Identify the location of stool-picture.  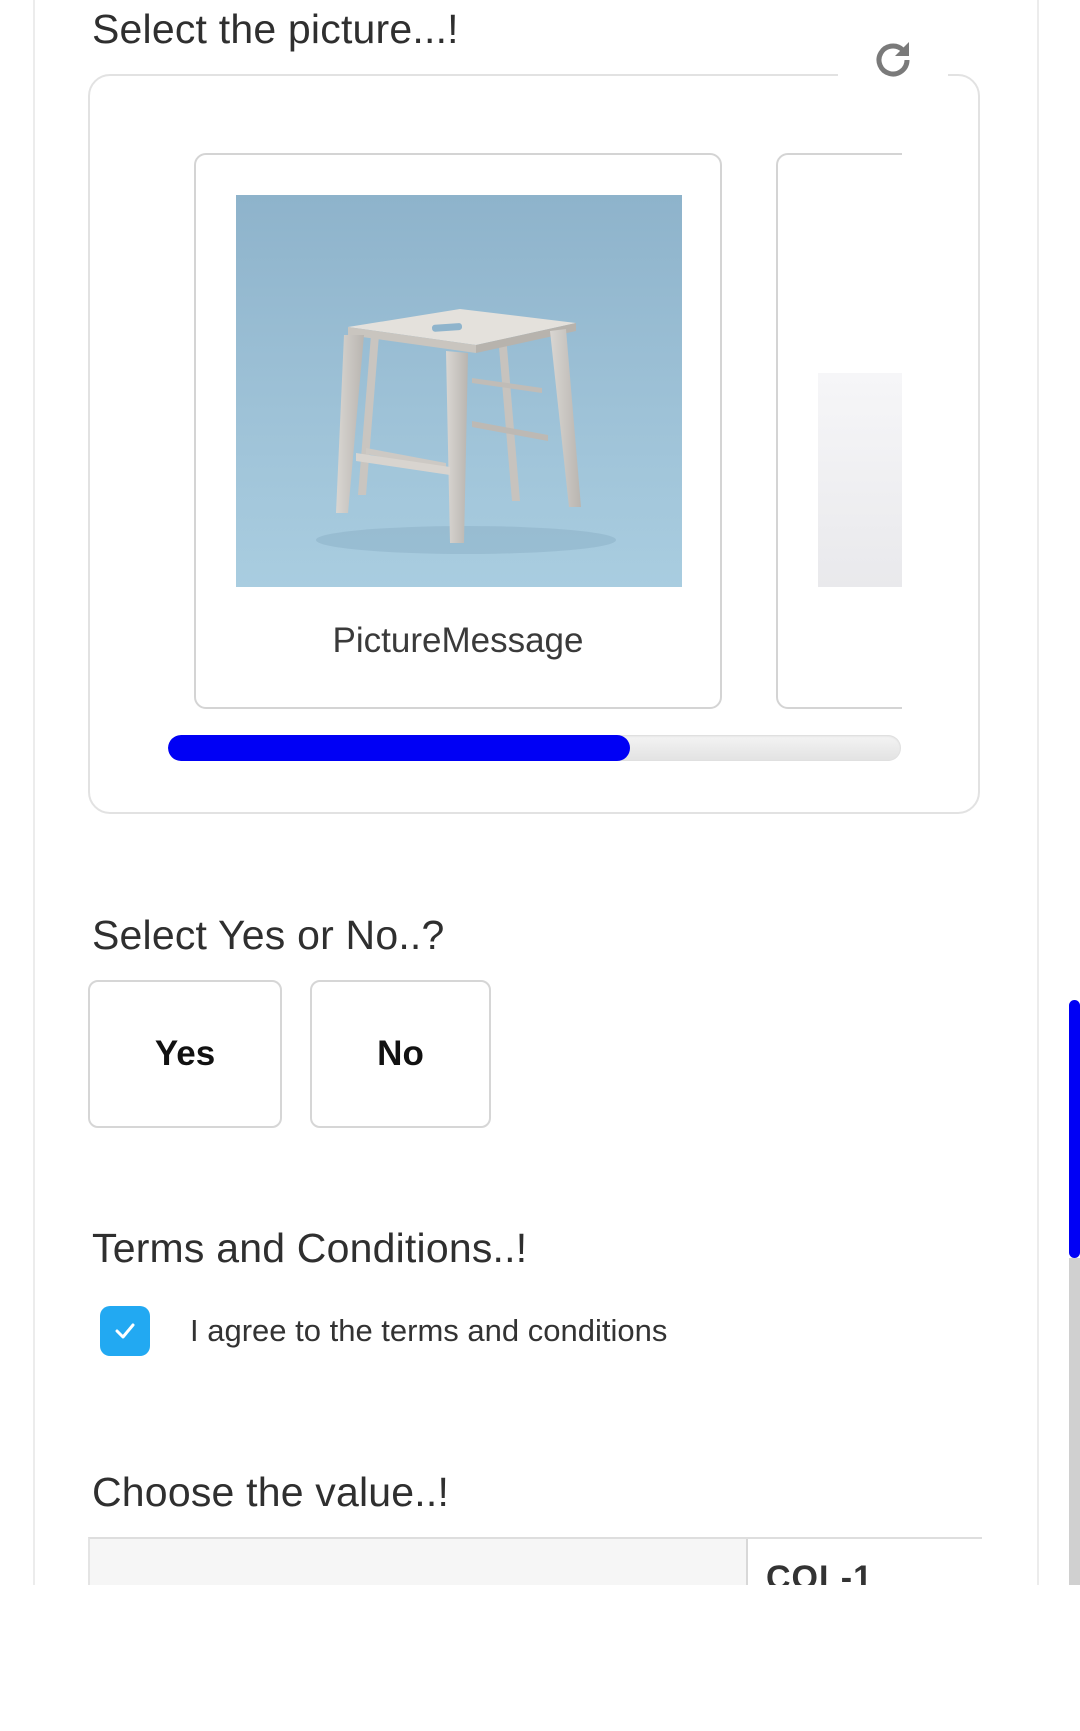
(459, 391).